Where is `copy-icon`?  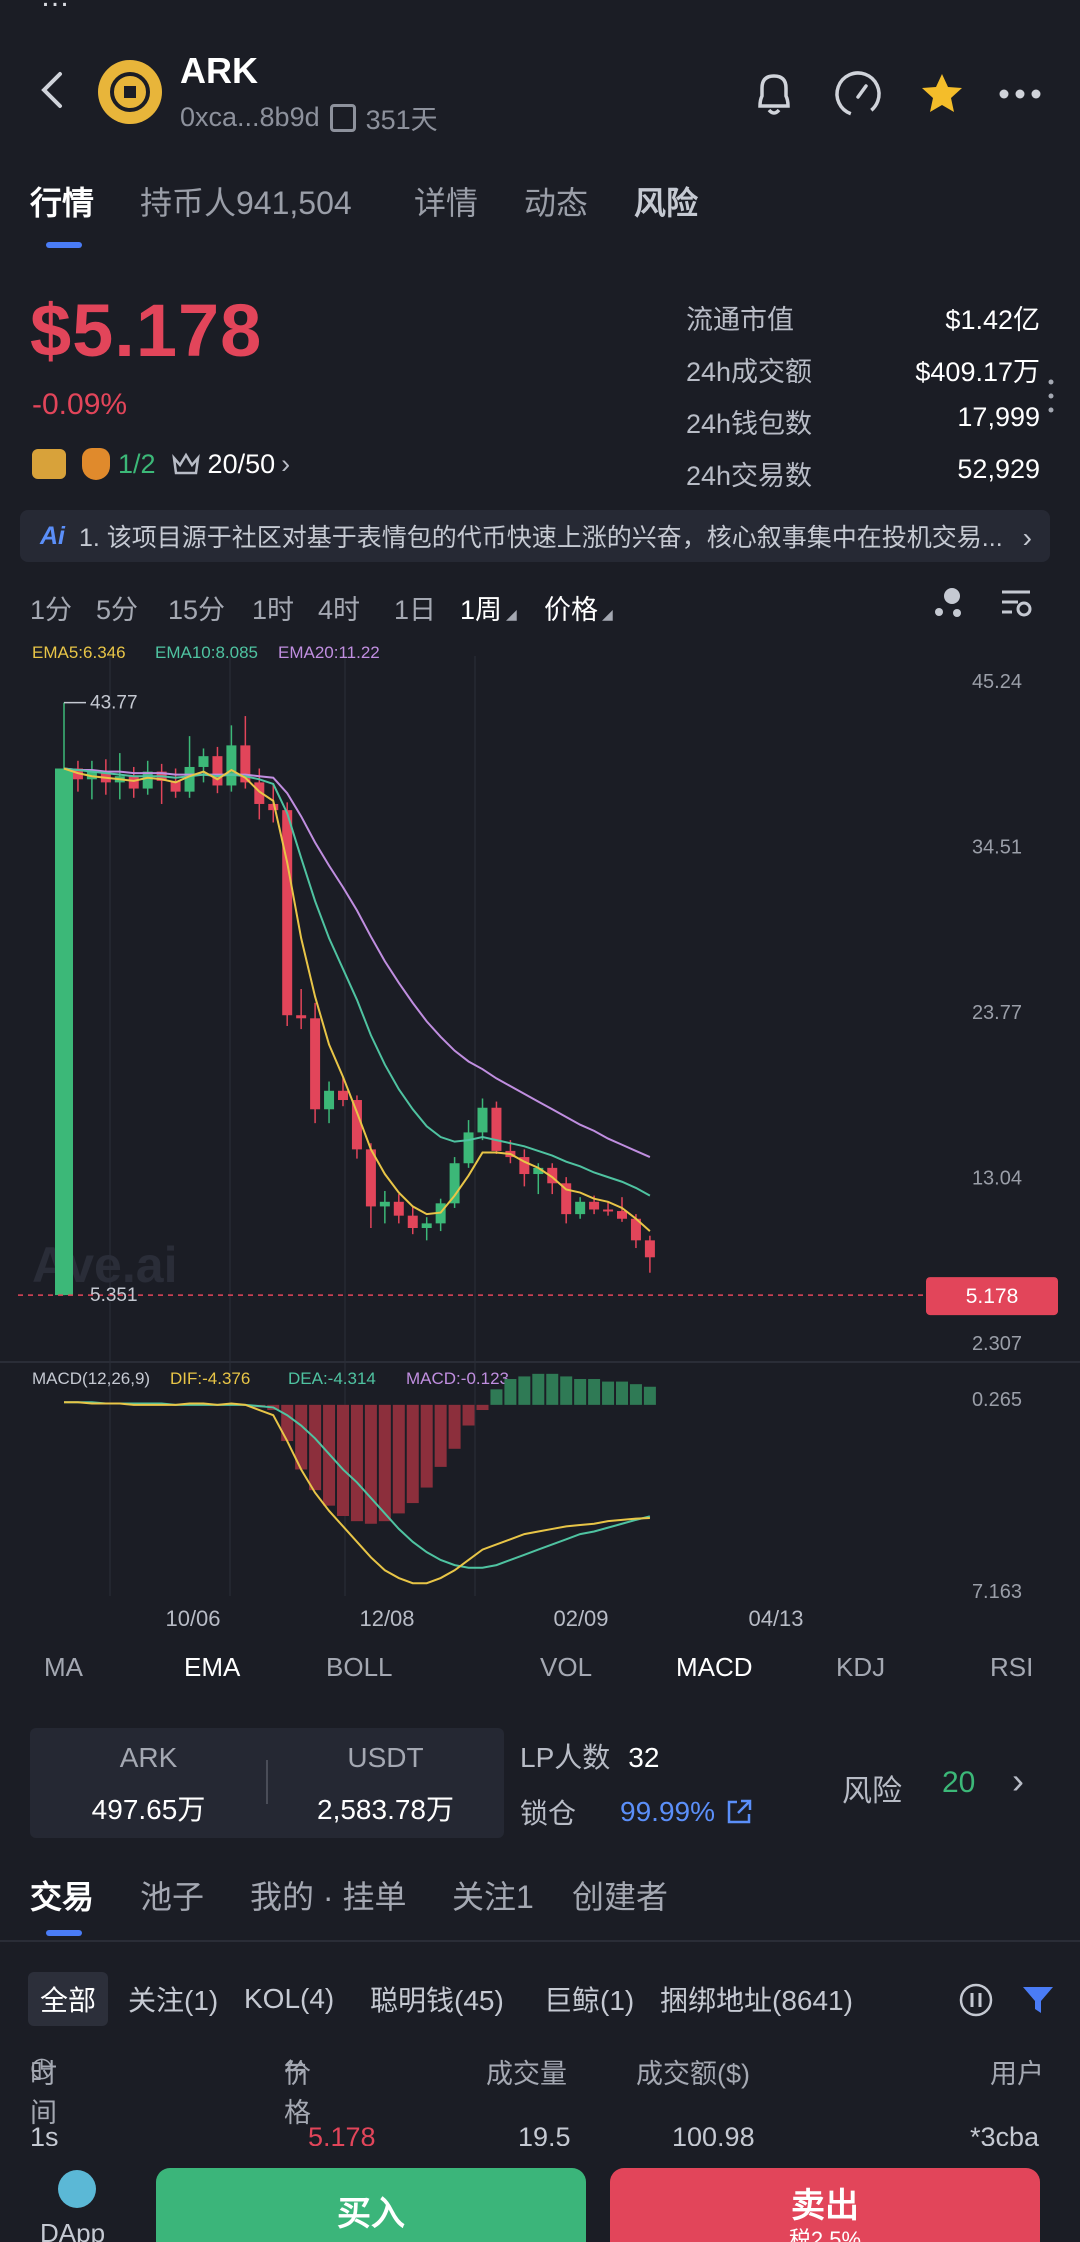 copy-icon is located at coordinates (342, 117).